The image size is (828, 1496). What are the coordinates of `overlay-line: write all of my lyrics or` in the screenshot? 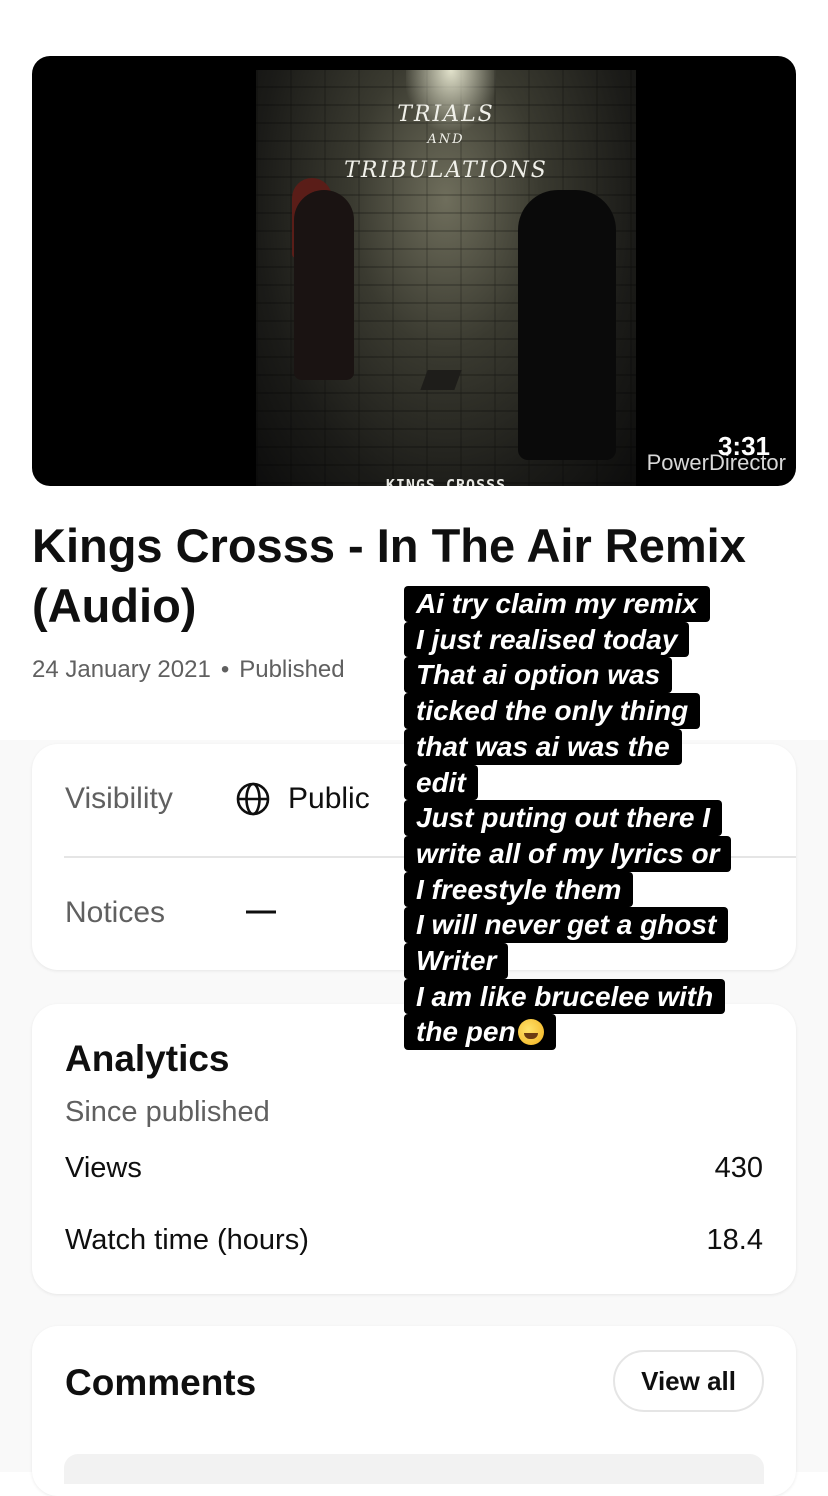 It's located at (568, 853).